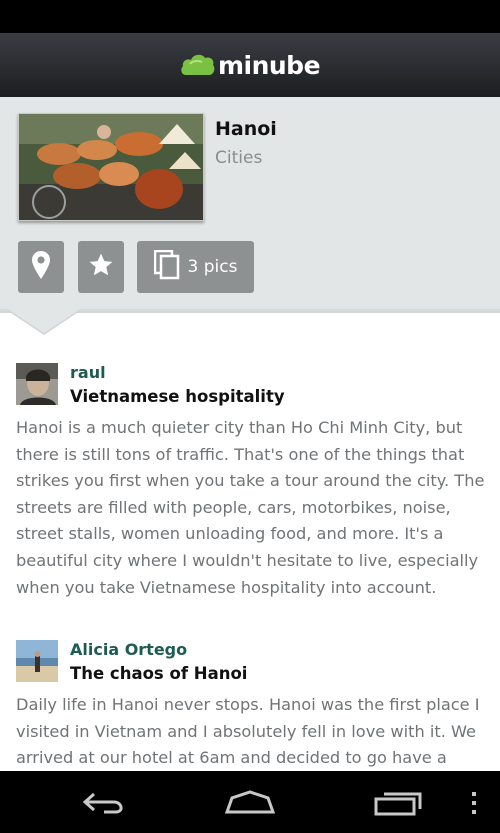  Describe the element at coordinates (246, 129) in the screenshot. I see `place-title: Hanoi` at that location.